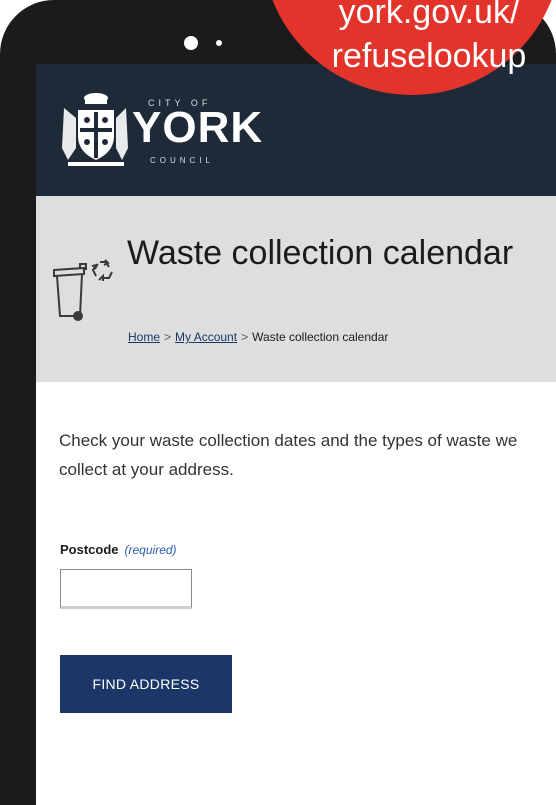 This screenshot has height=805, width=556. Describe the element at coordinates (182, 160) in the screenshot. I see `logo-council: COUNCIL` at that location.